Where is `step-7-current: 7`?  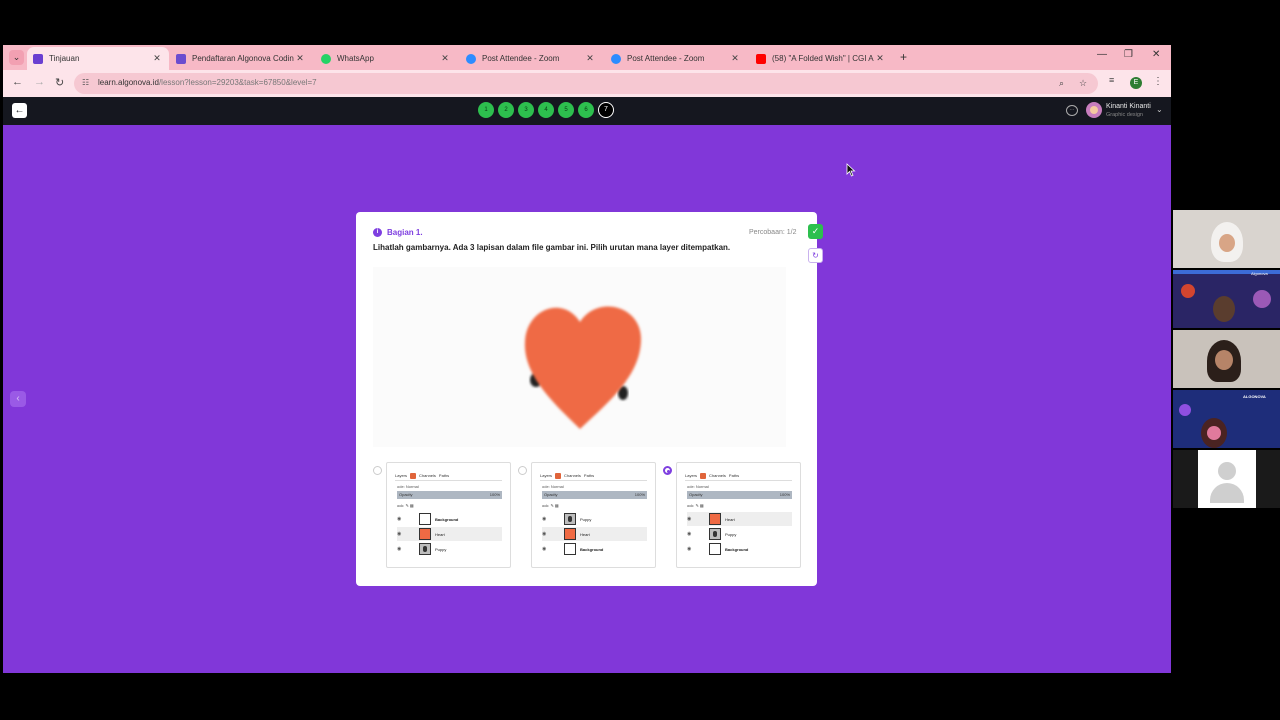
step-7-current: 7 is located at coordinates (606, 110).